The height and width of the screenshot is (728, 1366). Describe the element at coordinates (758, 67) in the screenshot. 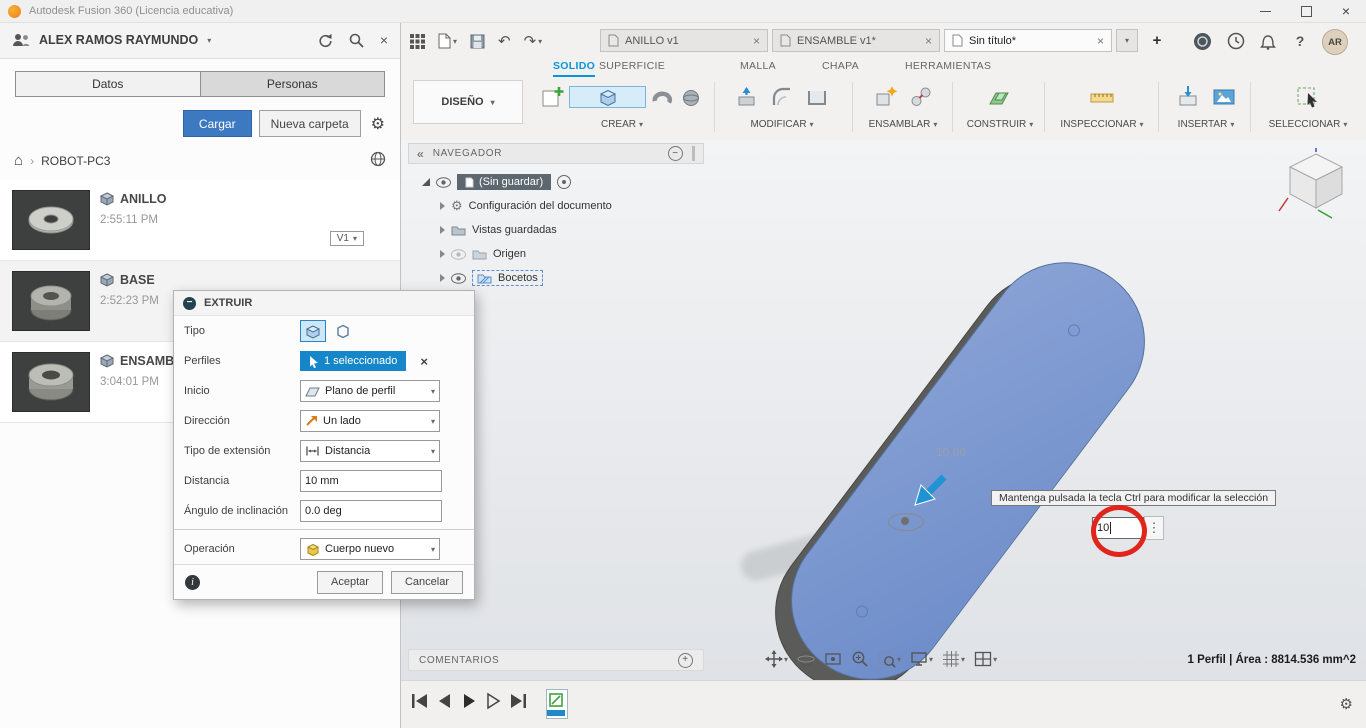

I see `ribbon-tab-malla: MALLA` at that location.